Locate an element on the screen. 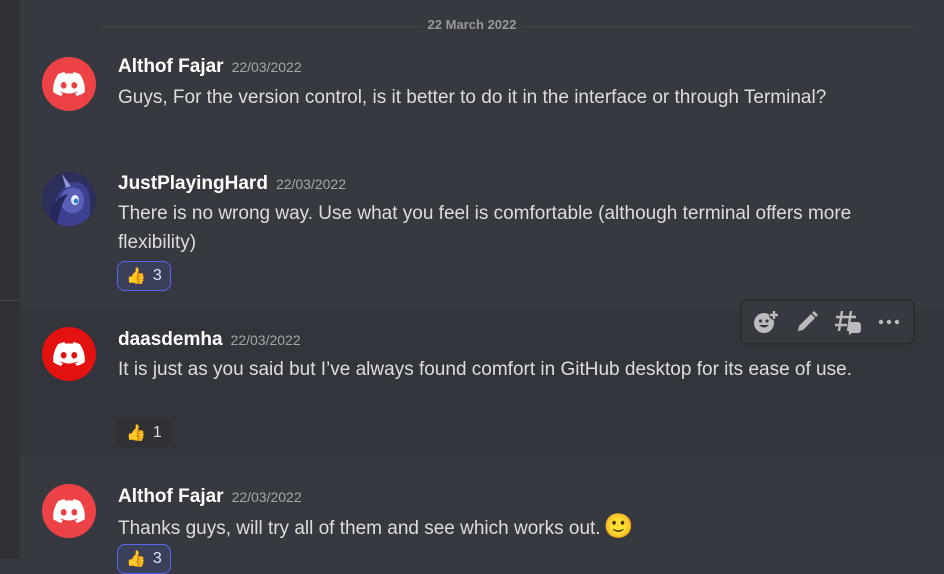 Image resolution: width=944 pixels, height=574 pixels. reaction-count: 1 is located at coordinates (157, 432).